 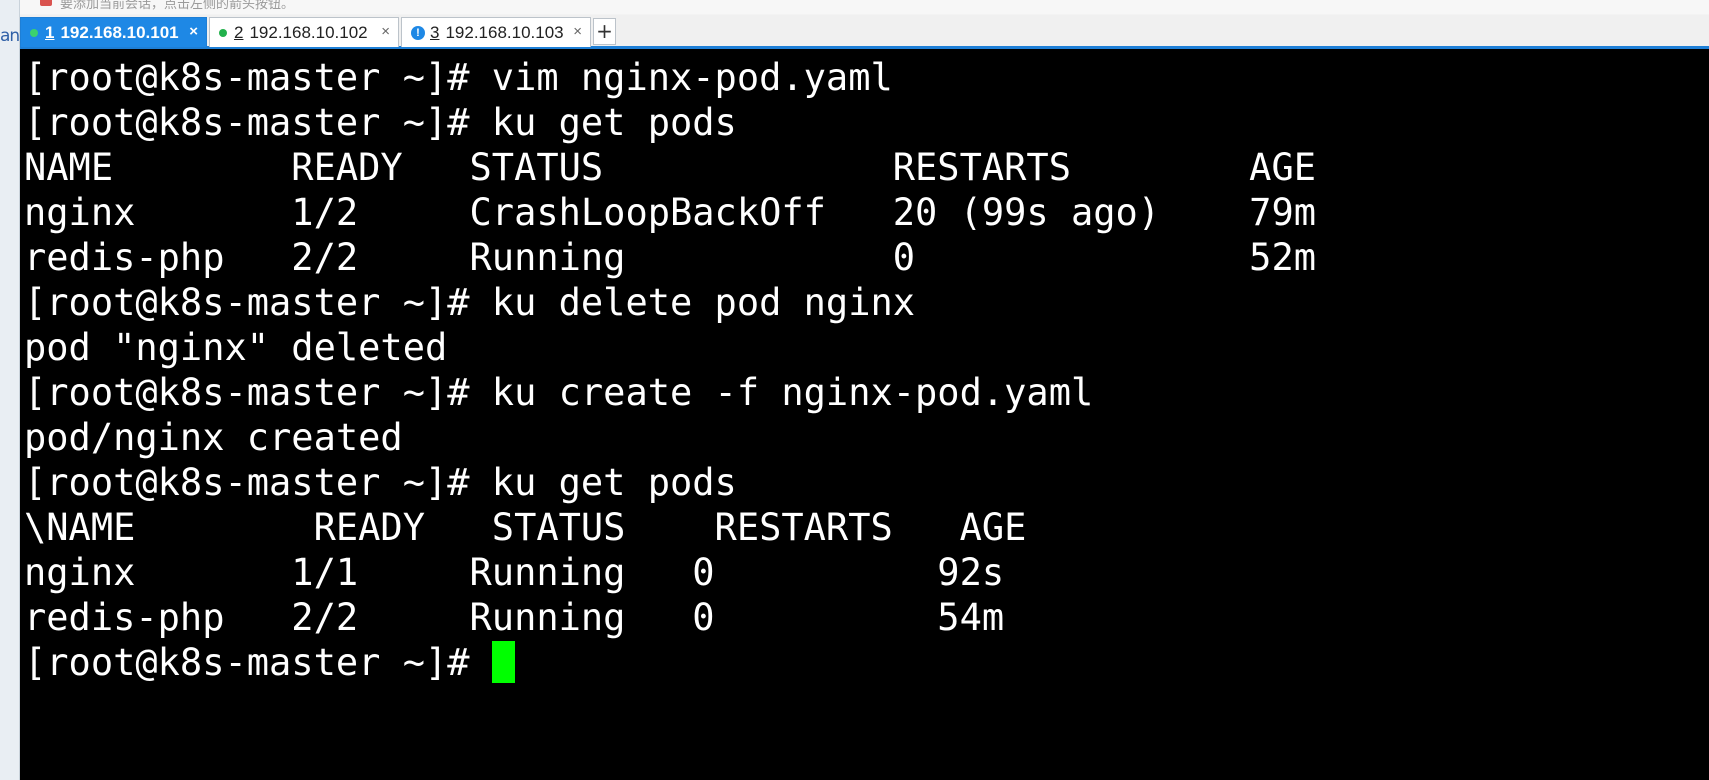 I want to click on terminal-line: pod/nginx created, so click(x=213, y=437).